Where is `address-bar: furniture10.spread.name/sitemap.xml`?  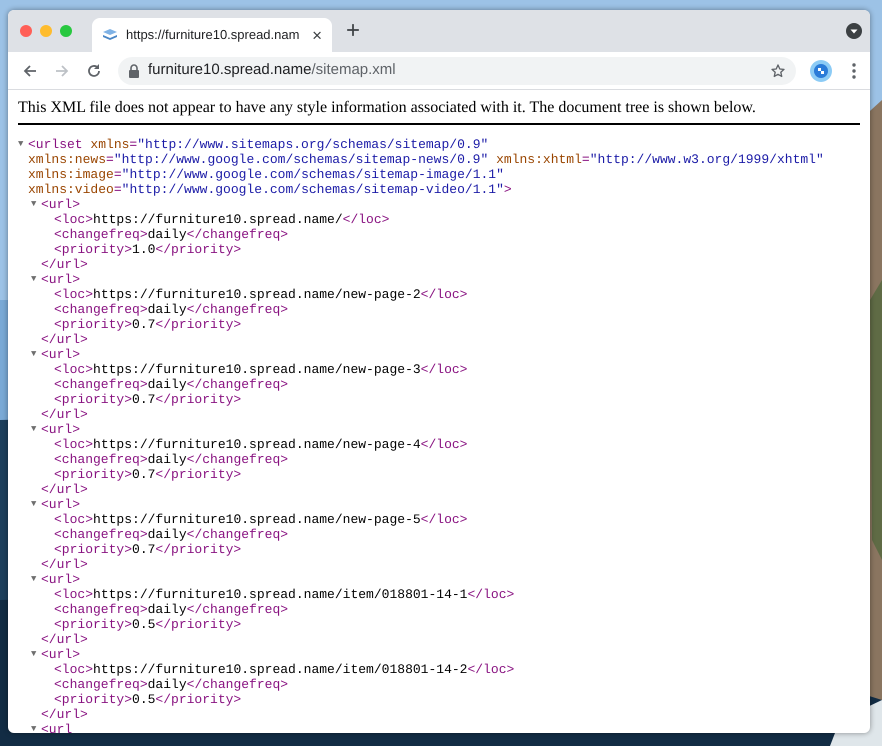
address-bar: furniture10.spread.name/sitemap.xml is located at coordinates (457, 70).